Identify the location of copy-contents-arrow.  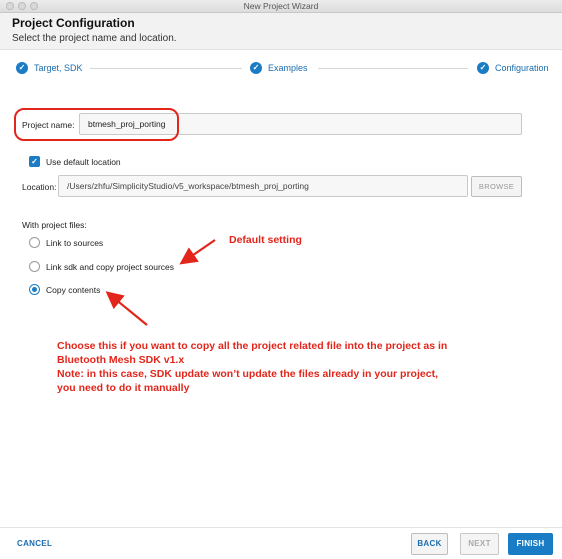
(126, 308).